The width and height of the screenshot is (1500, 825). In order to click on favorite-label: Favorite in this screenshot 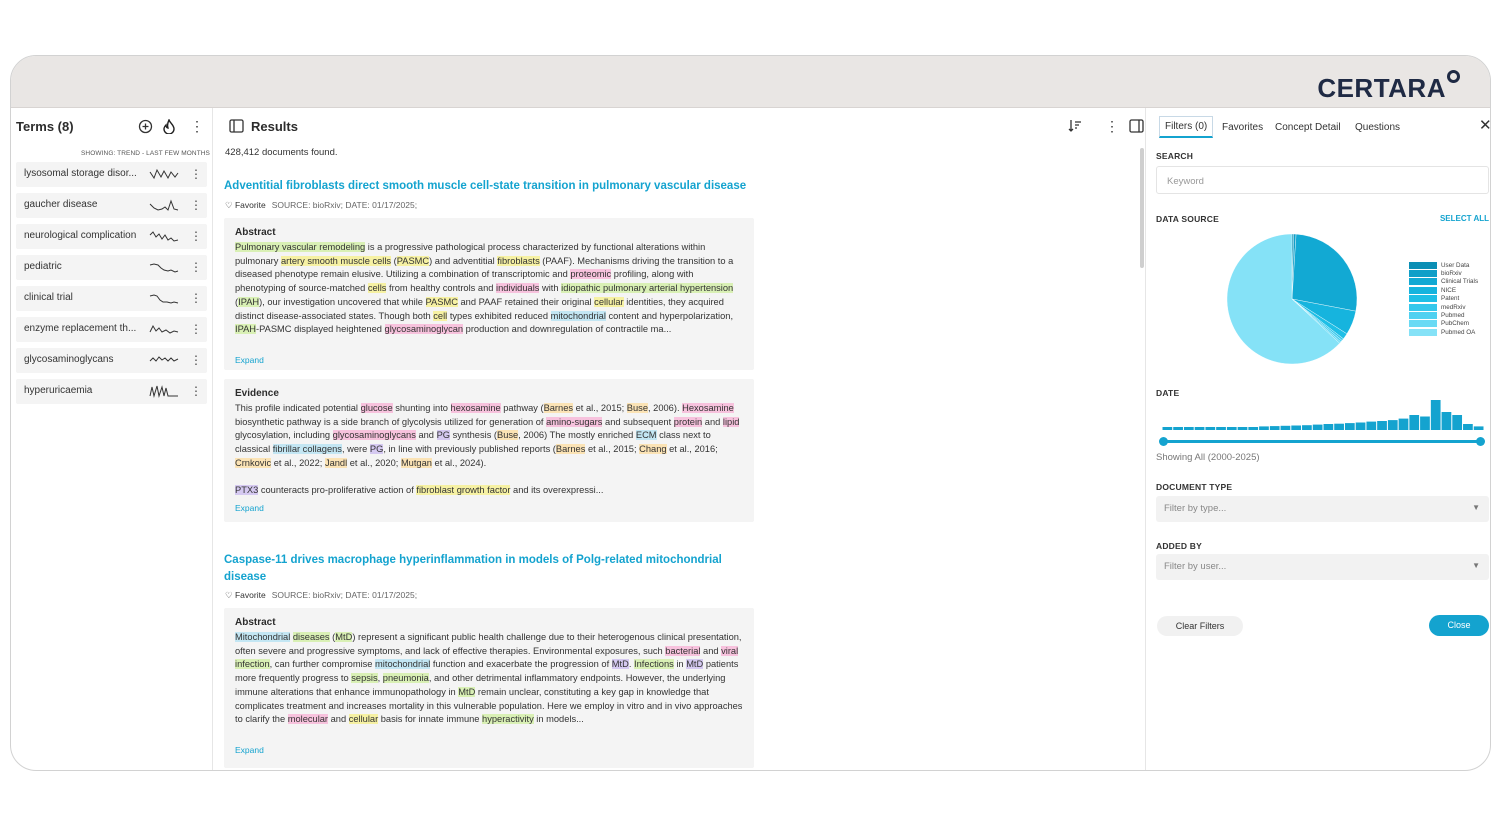, I will do `click(250, 595)`.